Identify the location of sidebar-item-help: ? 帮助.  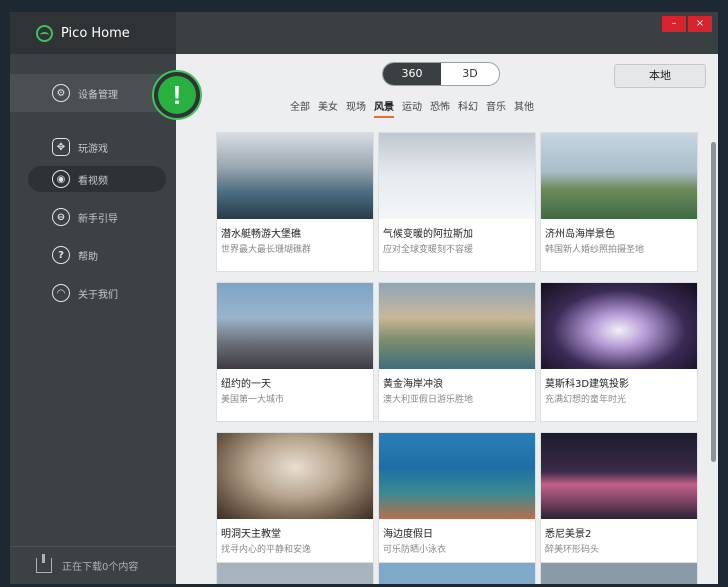
(93, 255).